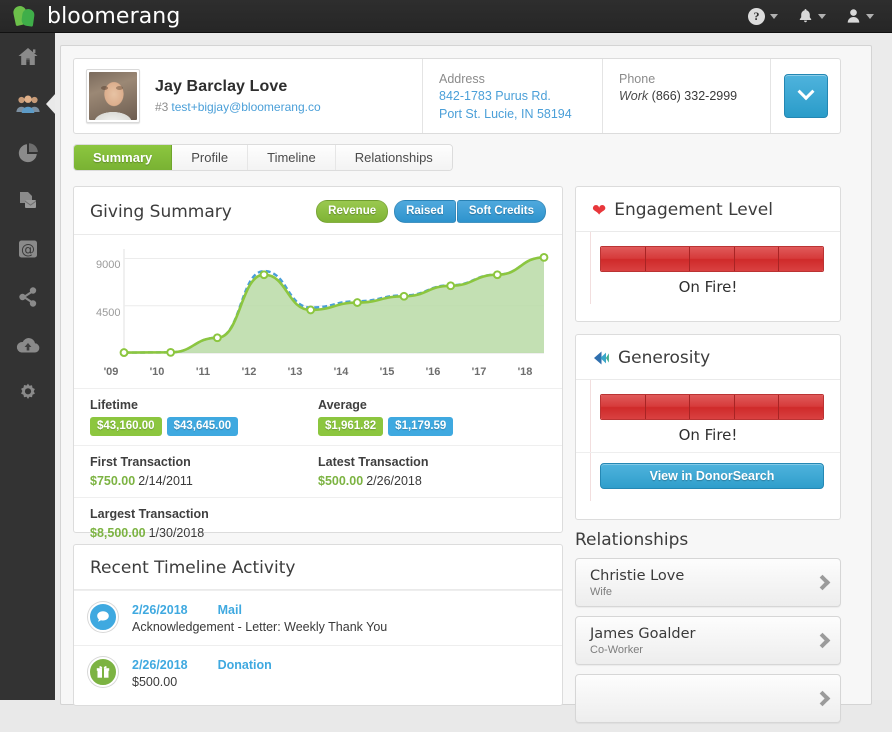 This screenshot has width=892, height=732. I want to click on address-line-2: Port St. Lucie, IN 58194, so click(520, 114).